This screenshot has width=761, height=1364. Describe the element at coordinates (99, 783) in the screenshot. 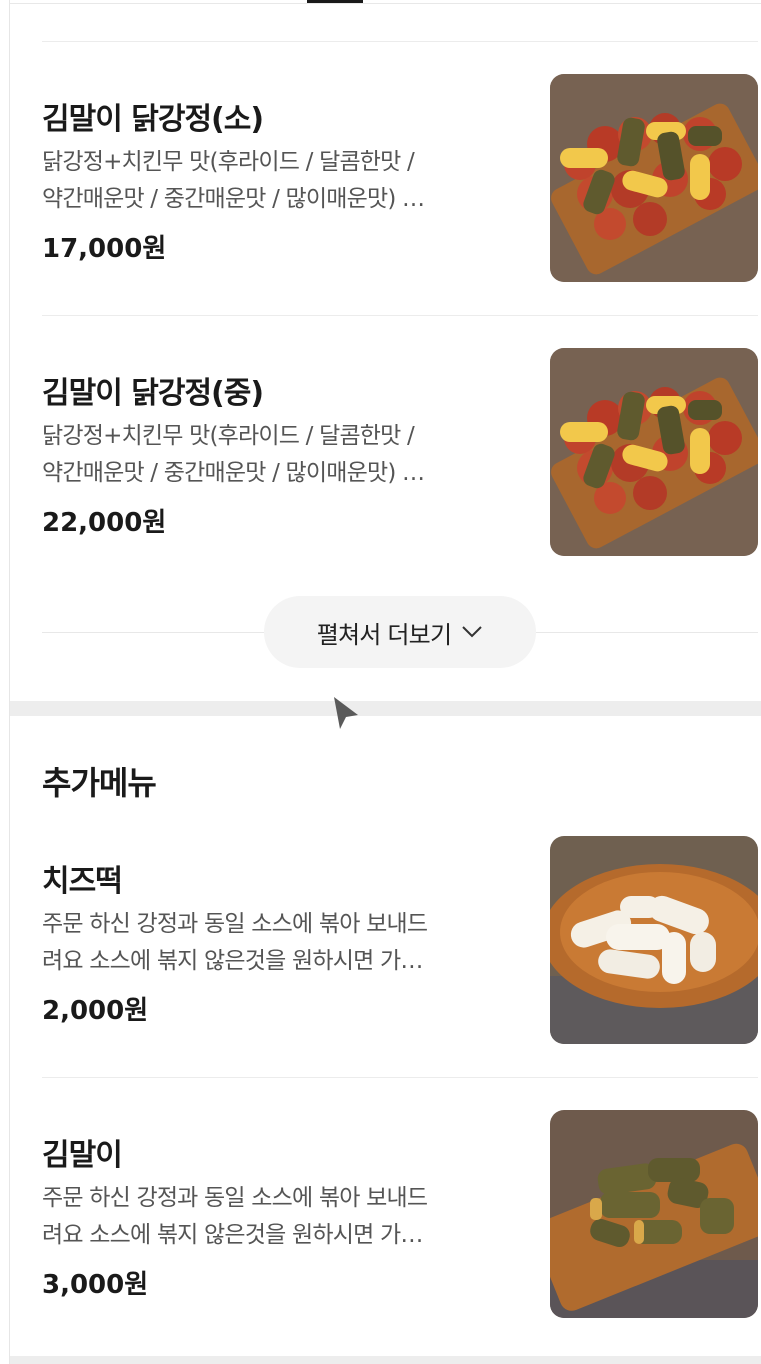

I see `section-title: 추가메뉴` at that location.